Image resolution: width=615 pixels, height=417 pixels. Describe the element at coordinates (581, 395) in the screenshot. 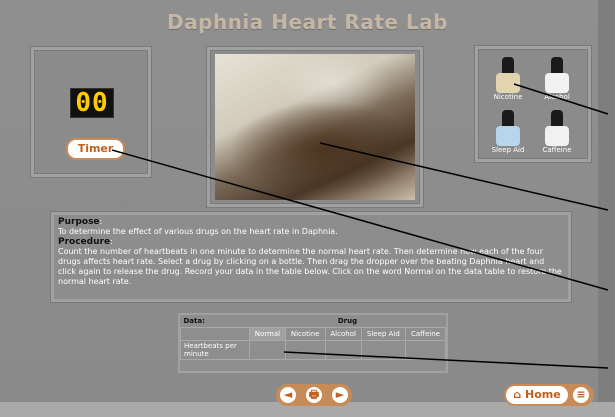

I see `menu-icon: ≡` at that location.